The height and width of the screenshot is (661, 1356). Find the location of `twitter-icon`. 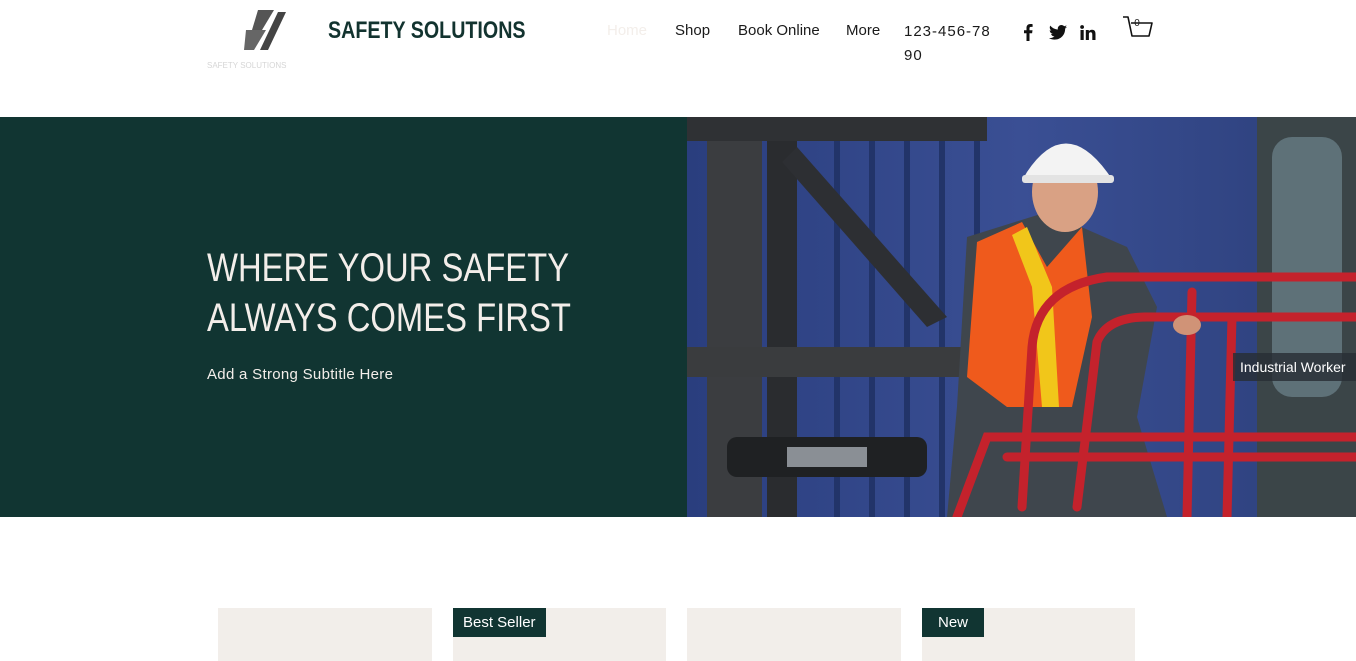

twitter-icon is located at coordinates (1058, 32).